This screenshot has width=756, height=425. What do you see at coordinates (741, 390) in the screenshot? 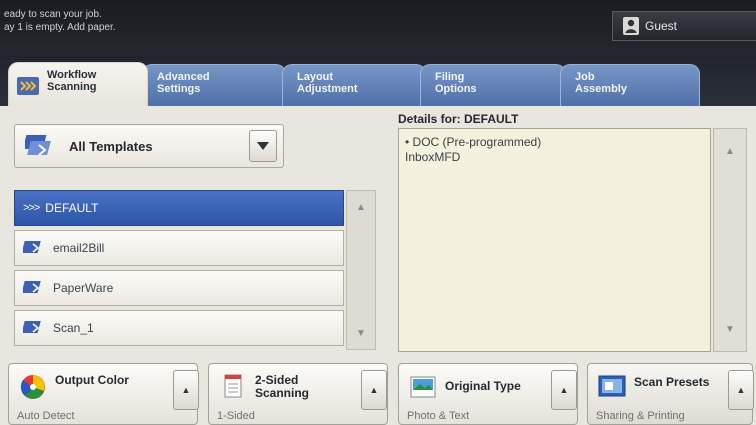
I see `scan-presets-arrow: ▲` at bounding box center [741, 390].